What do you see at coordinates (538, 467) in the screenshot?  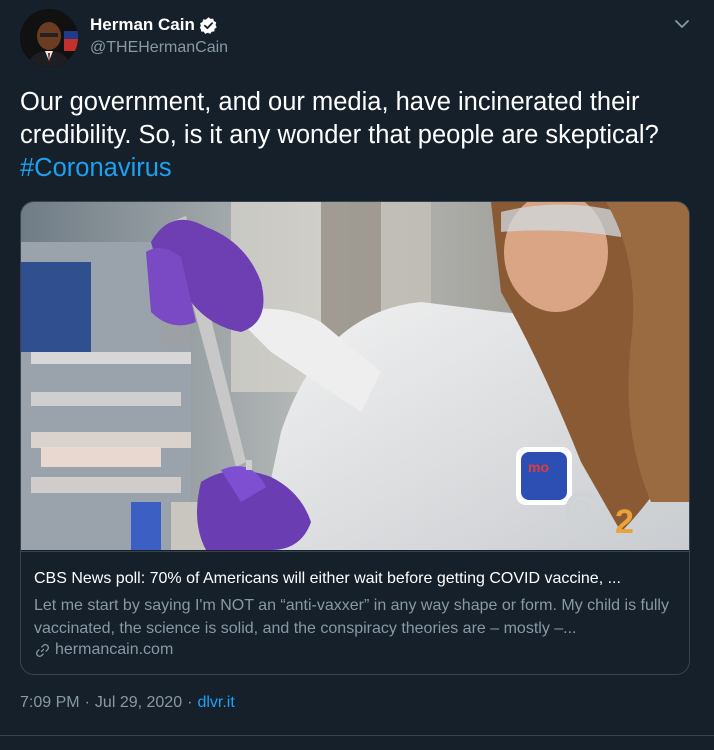 I see `svg-text: mo` at bounding box center [538, 467].